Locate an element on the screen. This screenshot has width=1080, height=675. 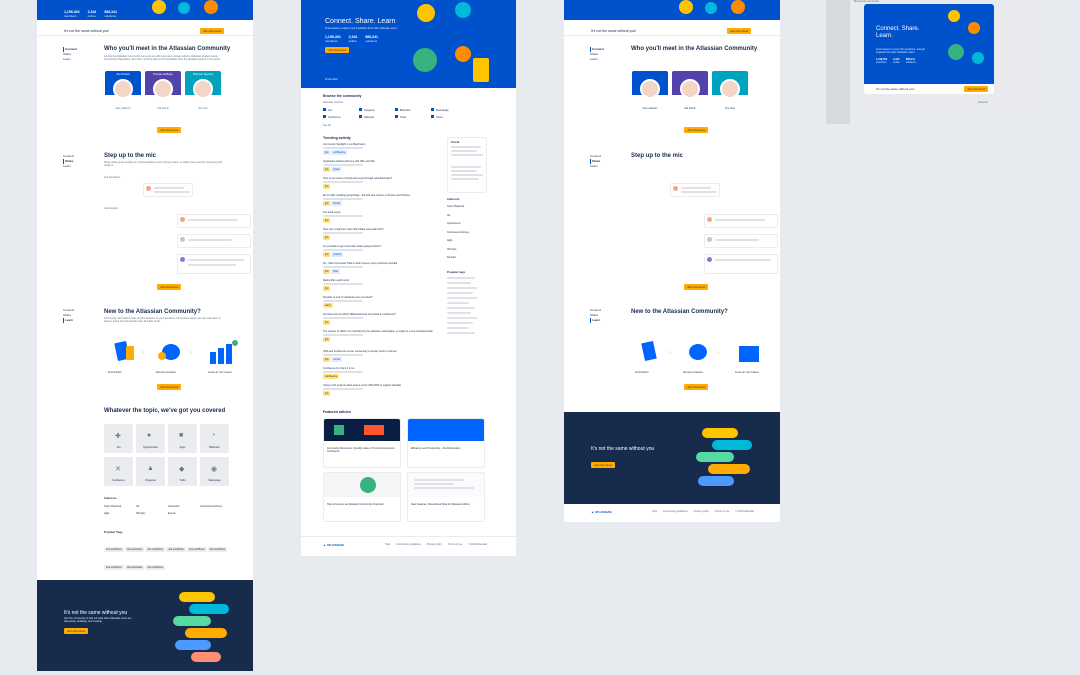
avatar is located at coordinates (203, 89).